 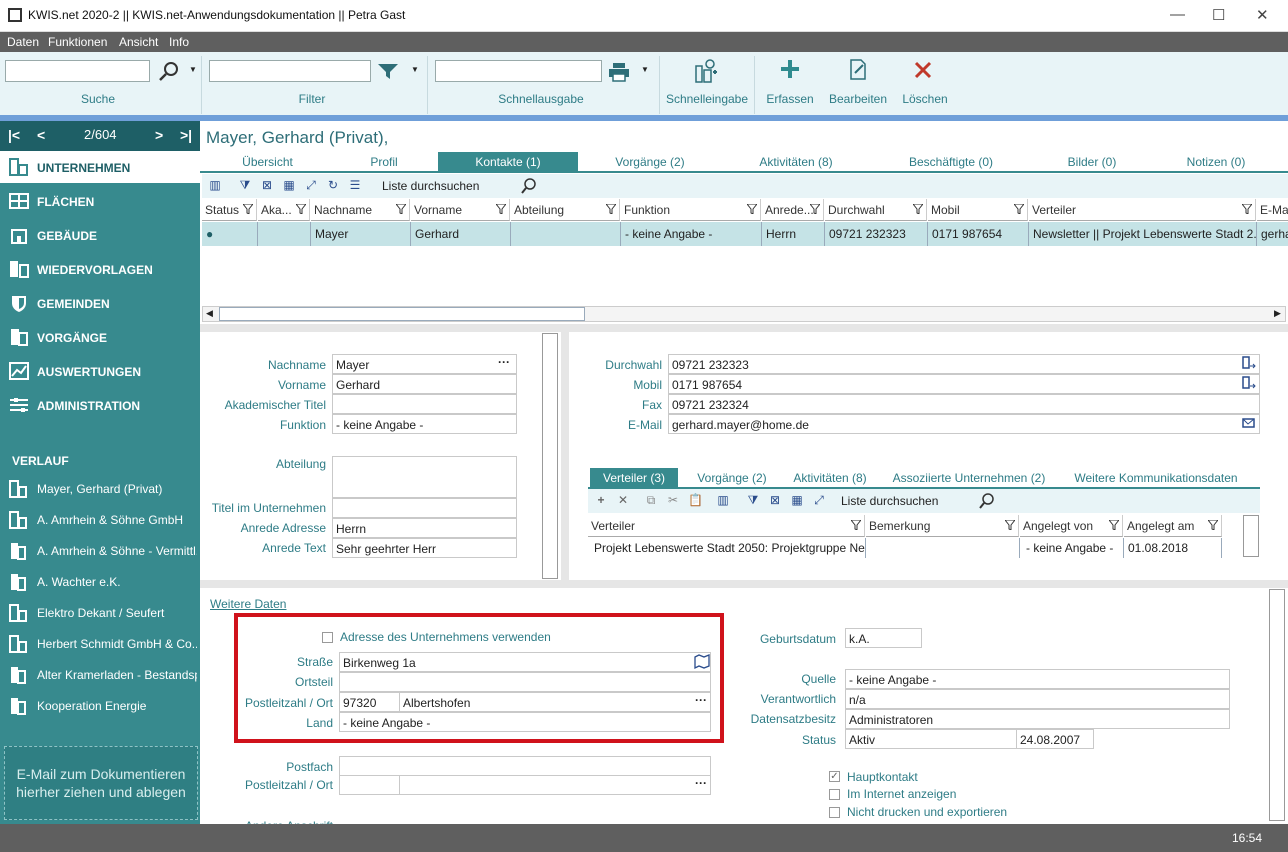 What do you see at coordinates (623, 500) in the screenshot?
I see `remove-icon: ✕` at bounding box center [623, 500].